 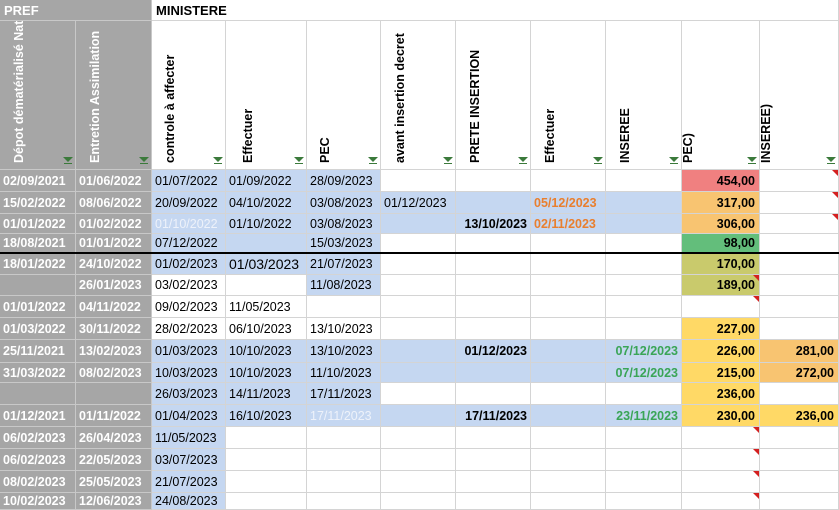 What do you see at coordinates (38, 329) in the screenshot?
I see `table-cell: 01/03/2022` at bounding box center [38, 329].